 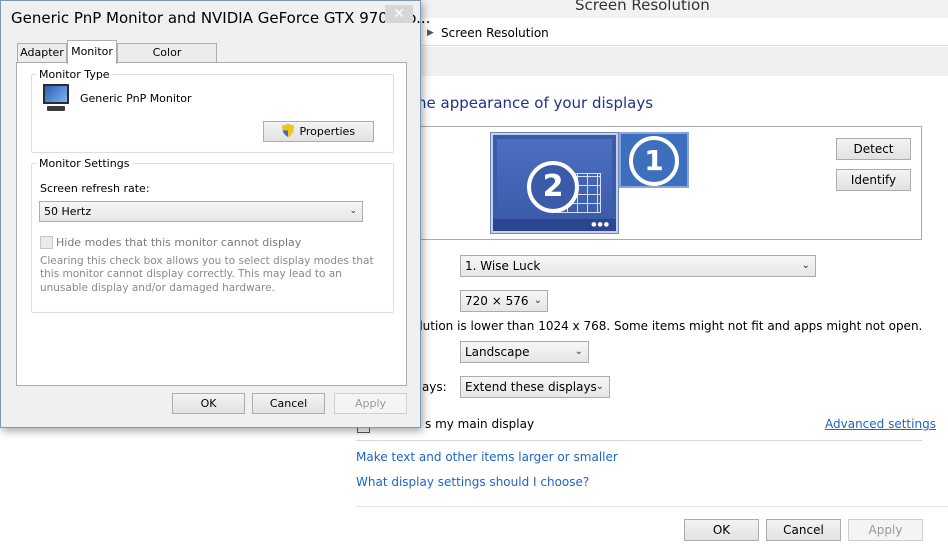 What do you see at coordinates (92, 52) in the screenshot?
I see `tab-monitor: Monitor` at bounding box center [92, 52].